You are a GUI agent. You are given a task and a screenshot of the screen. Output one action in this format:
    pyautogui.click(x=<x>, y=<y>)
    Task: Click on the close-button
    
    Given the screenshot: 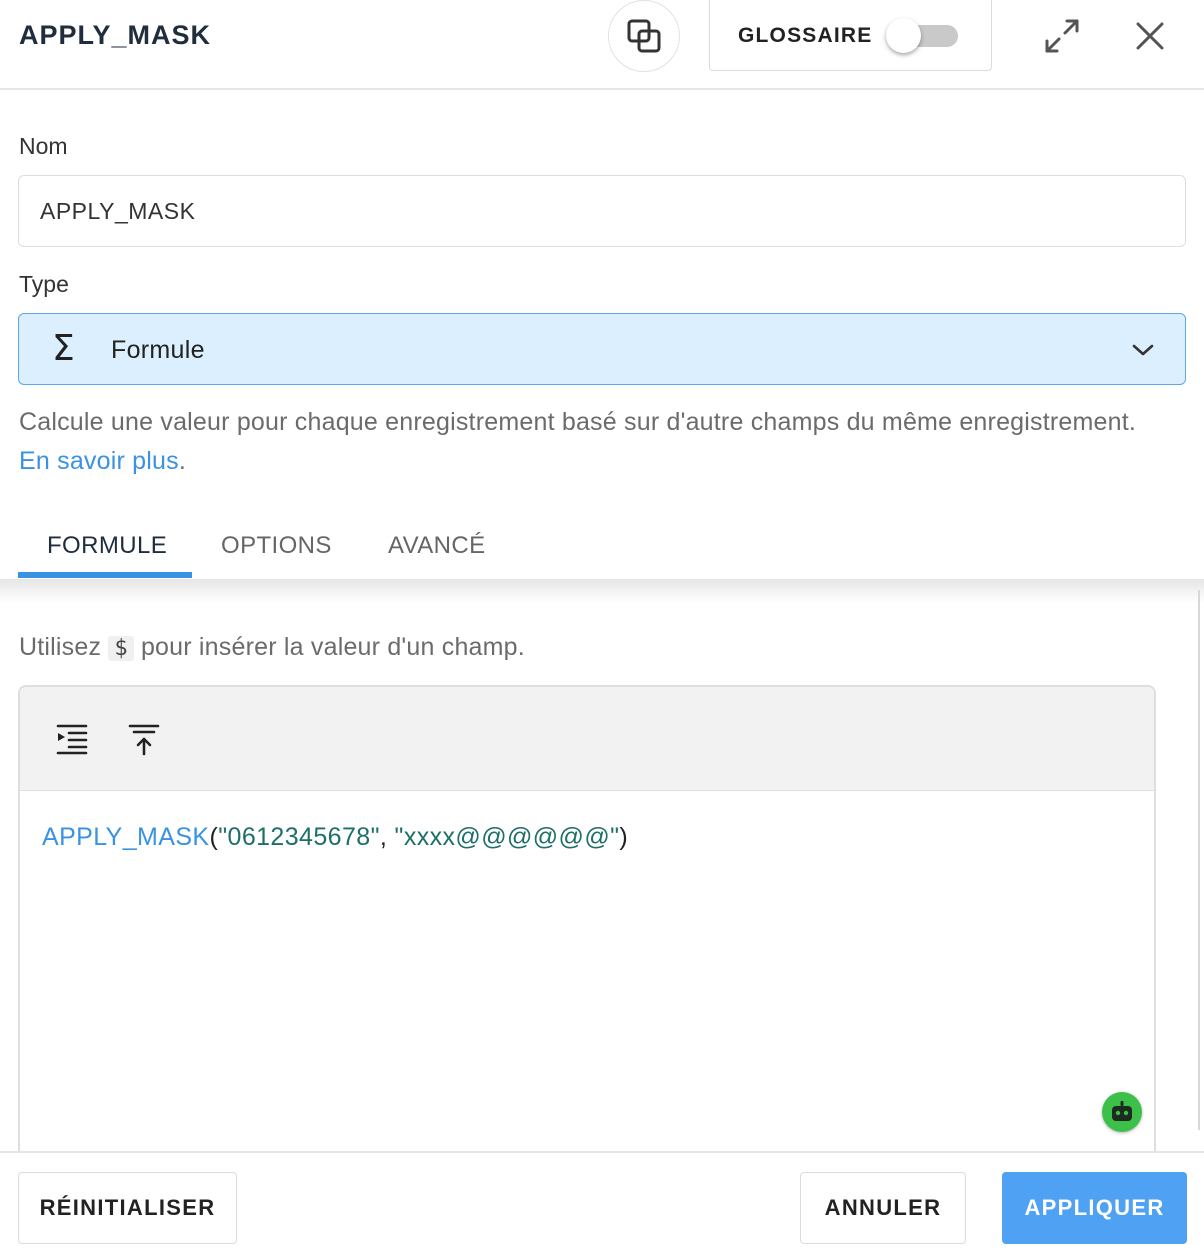 What is the action you would take?
    pyautogui.click(x=1150, y=36)
    